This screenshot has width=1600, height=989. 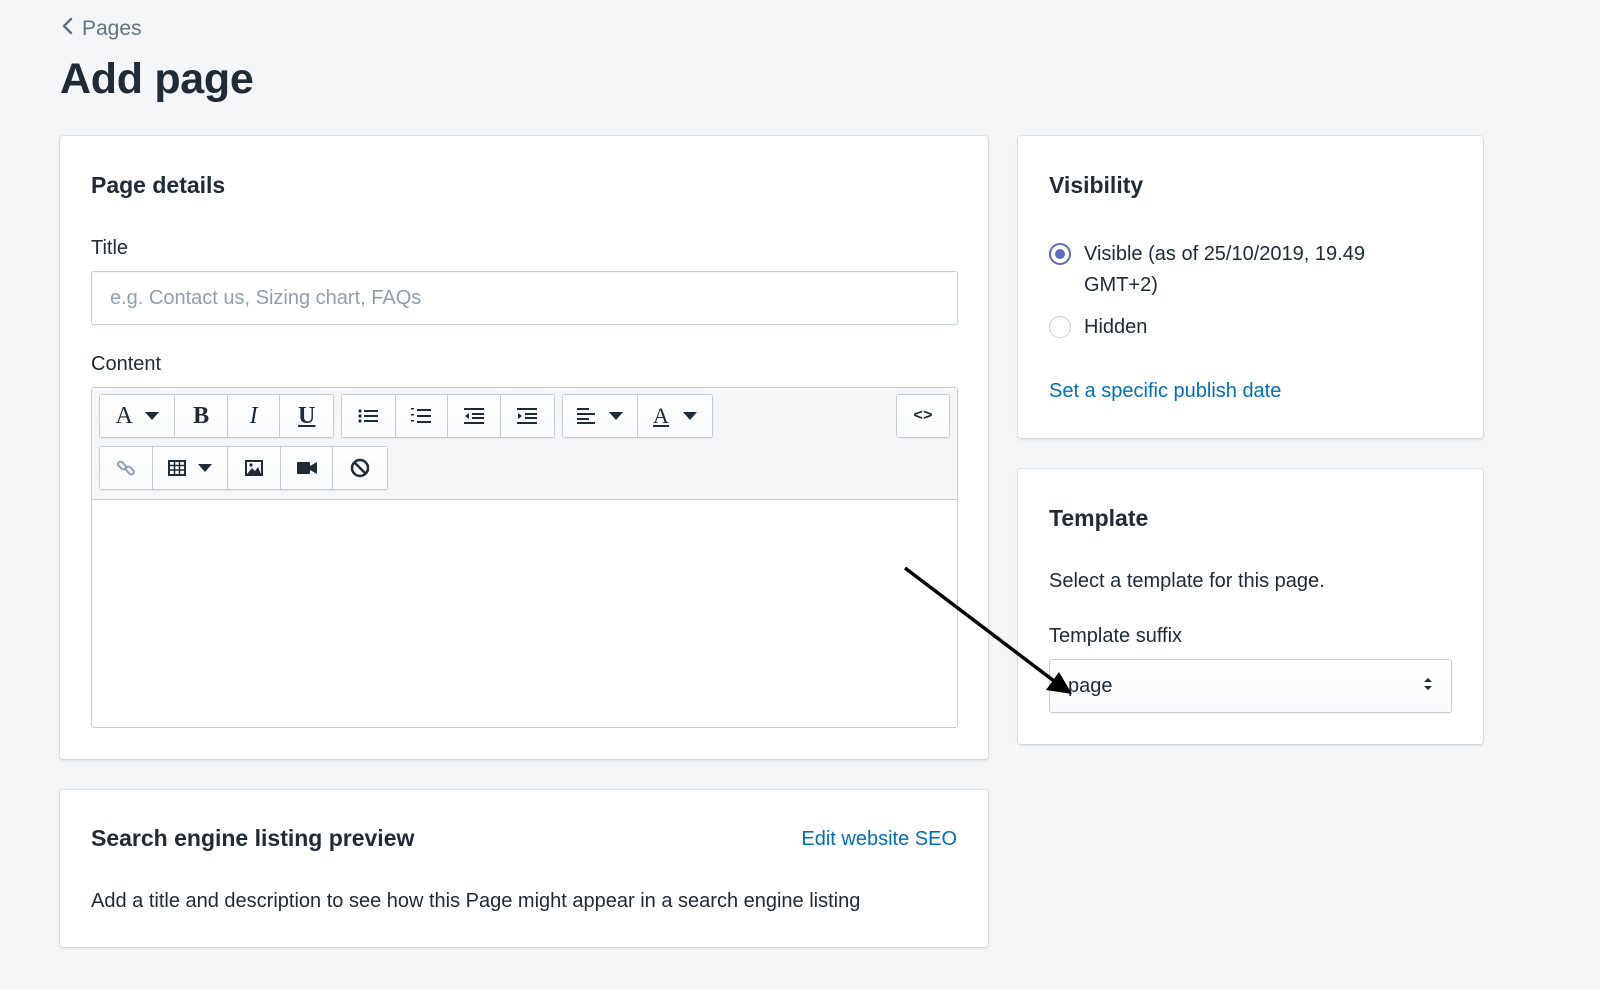 I want to click on edit-website-seo-link: Edit website SEO, so click(x=879, y=839).